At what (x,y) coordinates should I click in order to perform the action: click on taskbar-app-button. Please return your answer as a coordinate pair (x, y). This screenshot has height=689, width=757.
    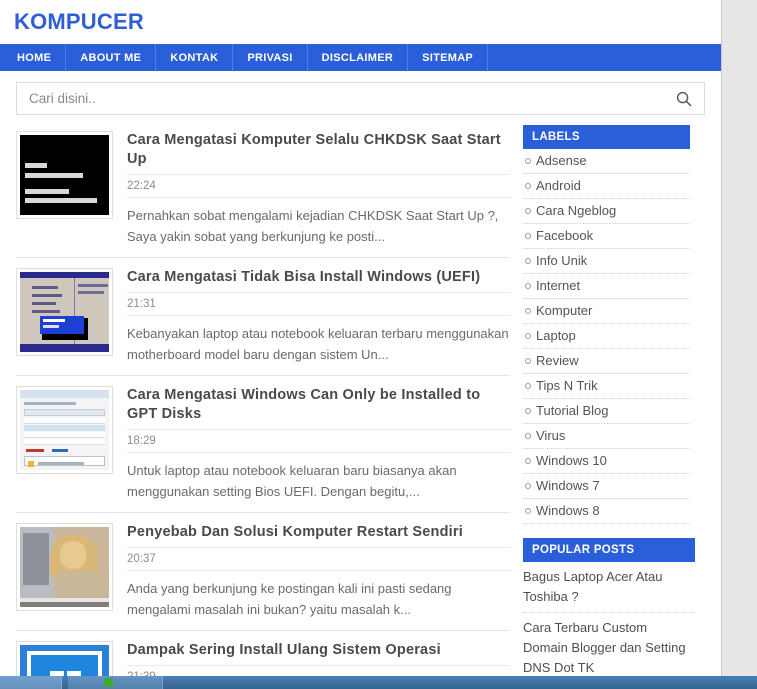
    Looking at the image, I should click on (115, 682).